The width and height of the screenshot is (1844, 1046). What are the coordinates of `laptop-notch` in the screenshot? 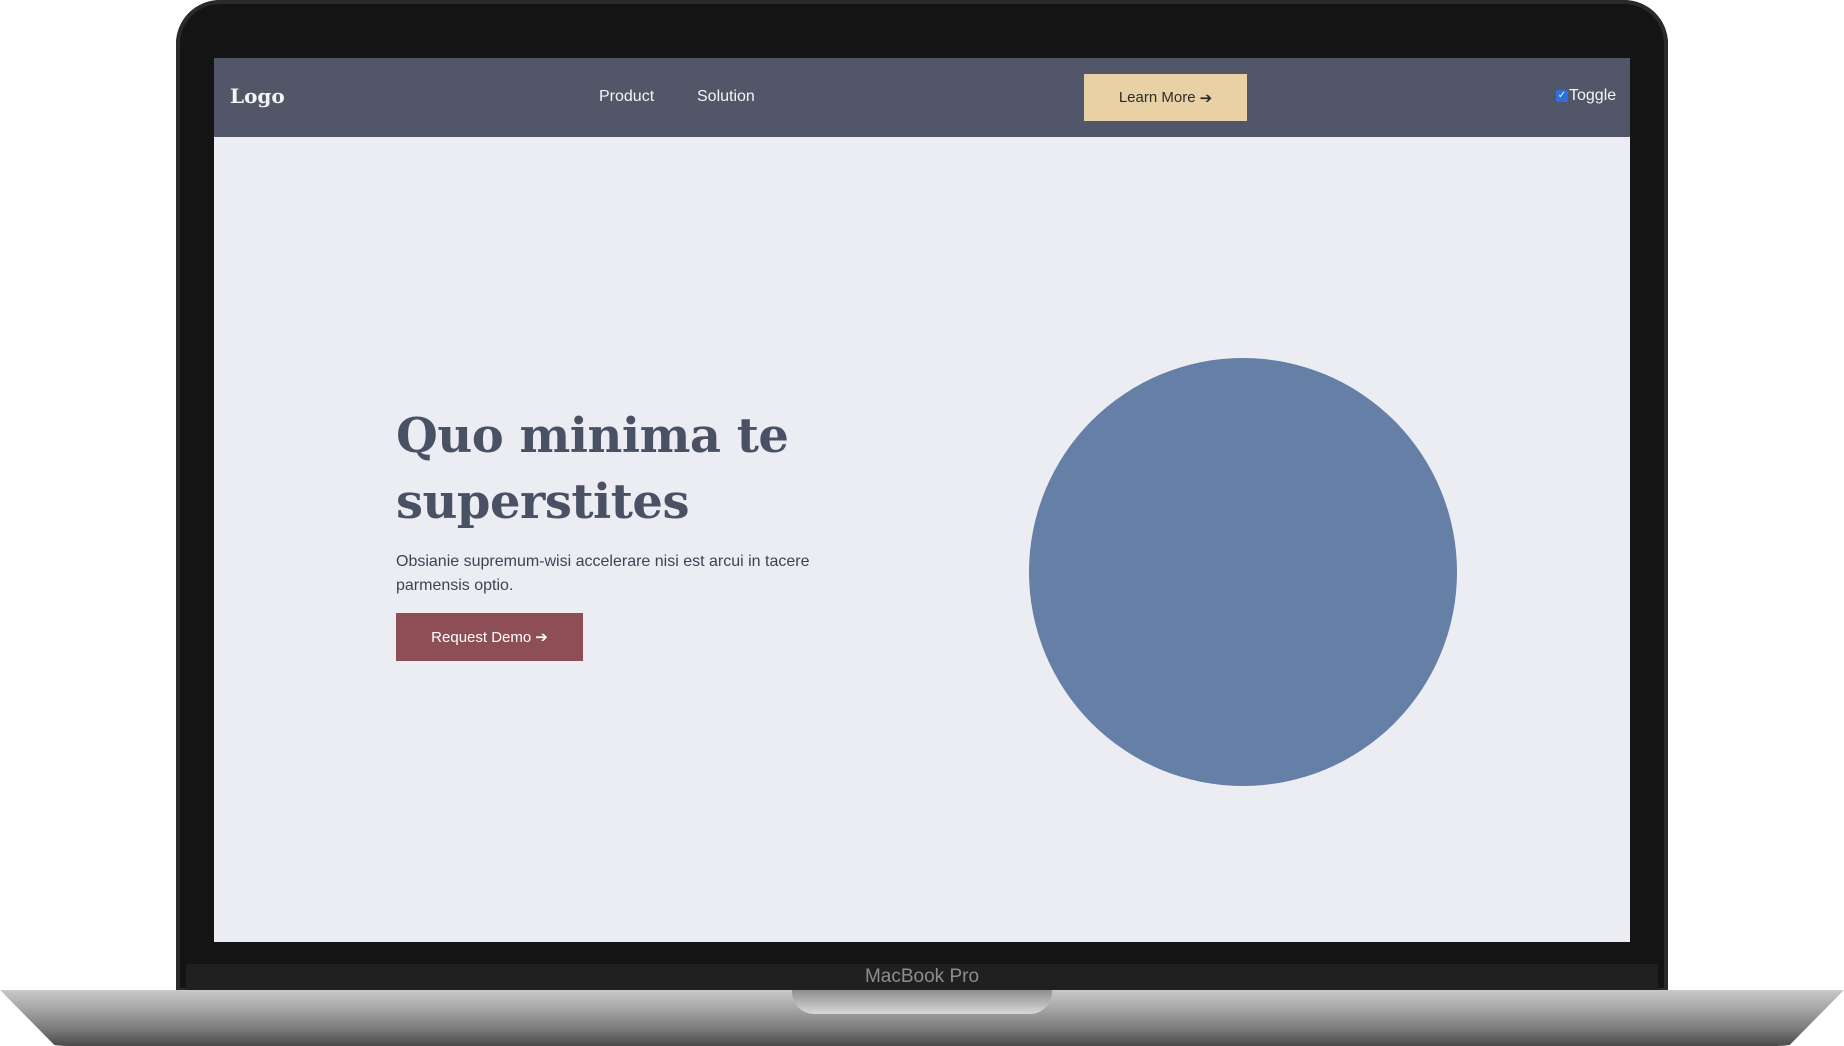 It's located at (922, 1002).